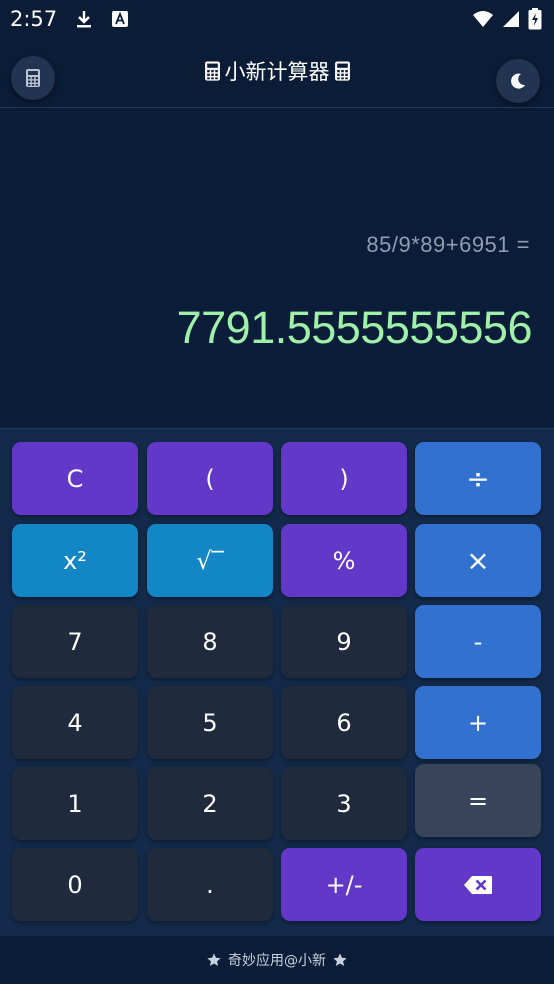  What do you see at coordinates (344, 478) in the screenshot?
I see `close-paren-button: )` at bounding box center [344, 478].